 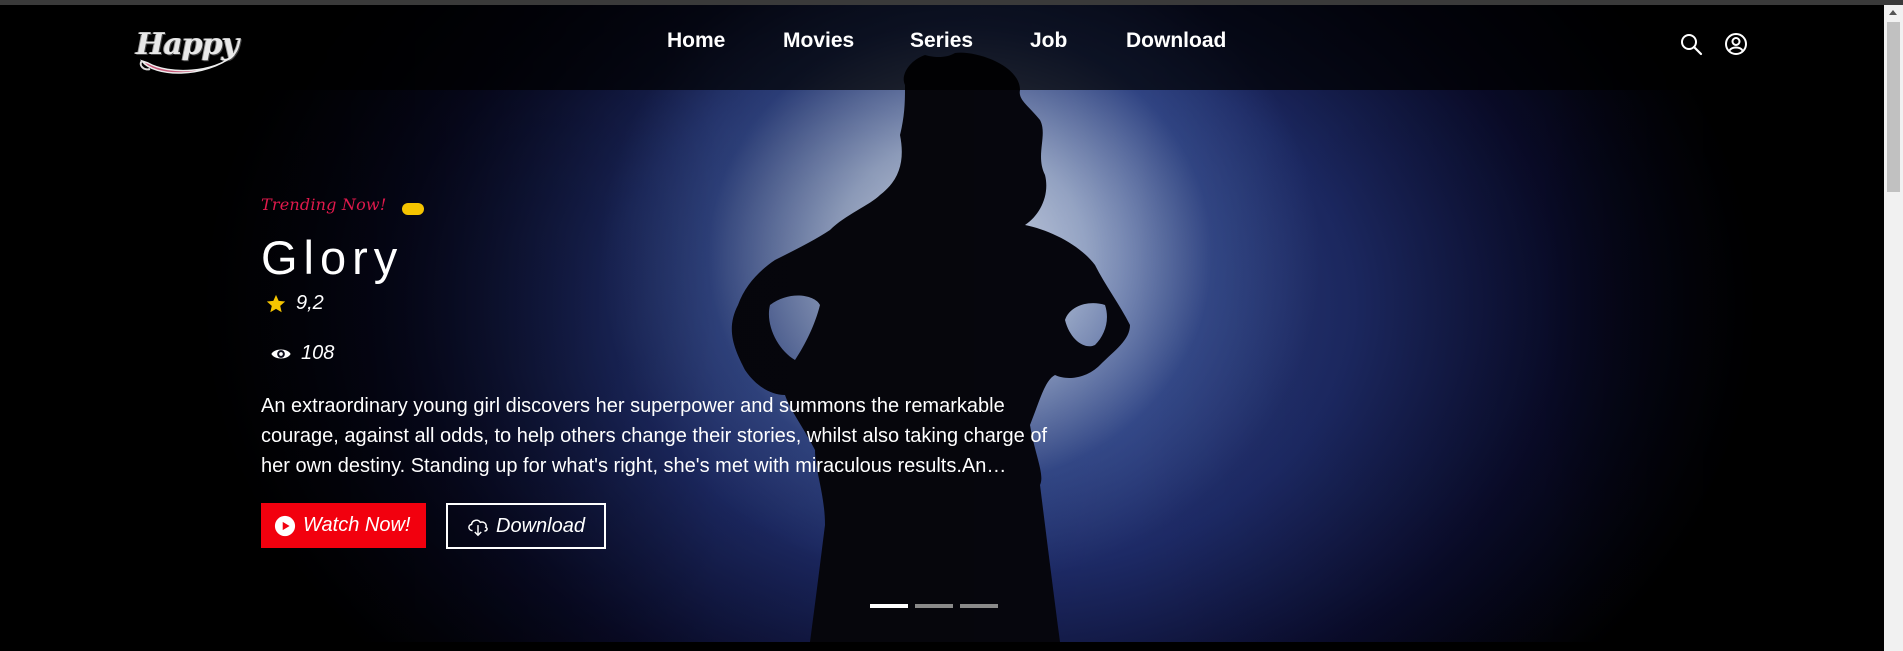 What do you see at coordinates (1736, 44) in the screenshot?
I see `user-account-icon` at bounding box center [1736, 44].